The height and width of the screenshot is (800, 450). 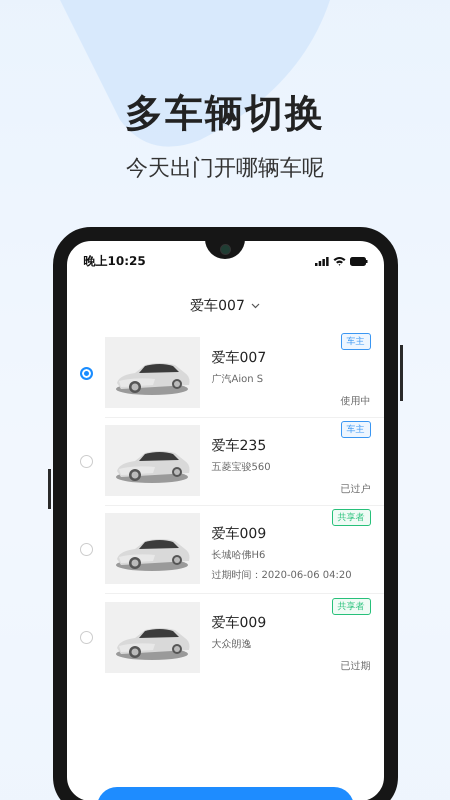 I want to click on signal-icon, so click(x=321, y=261).